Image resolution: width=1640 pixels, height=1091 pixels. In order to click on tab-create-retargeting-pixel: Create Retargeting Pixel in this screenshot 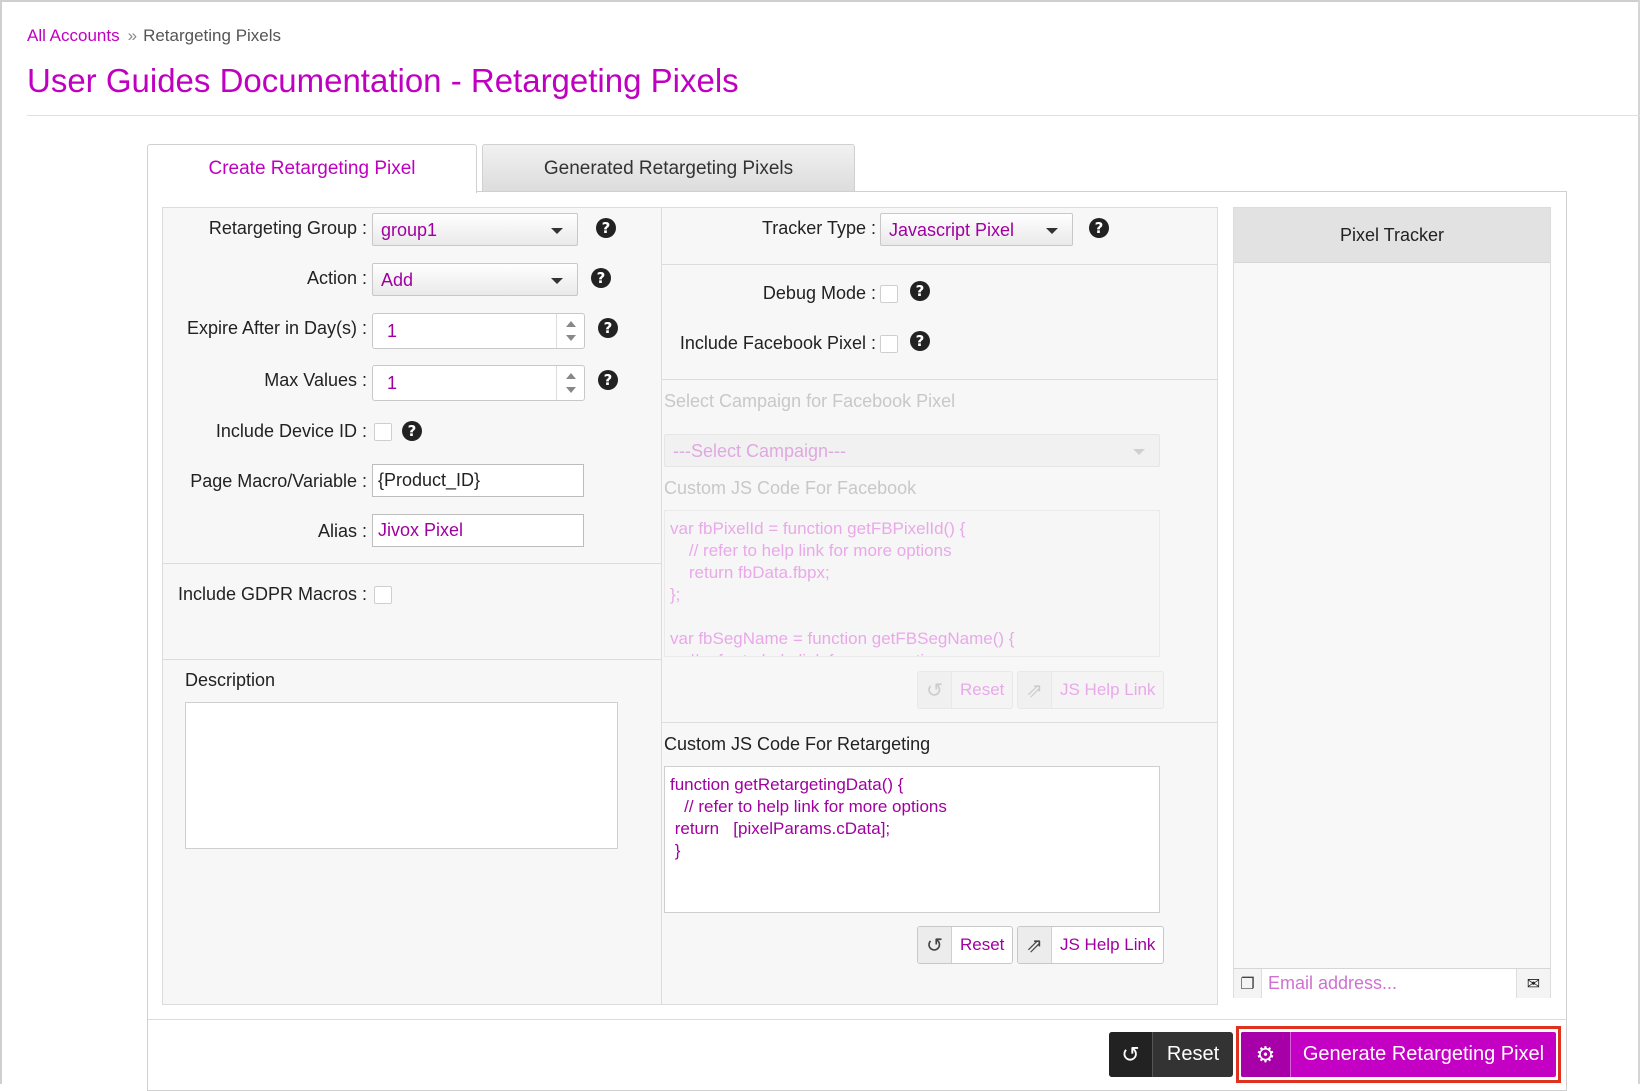, I will do `click(312, 168)`.